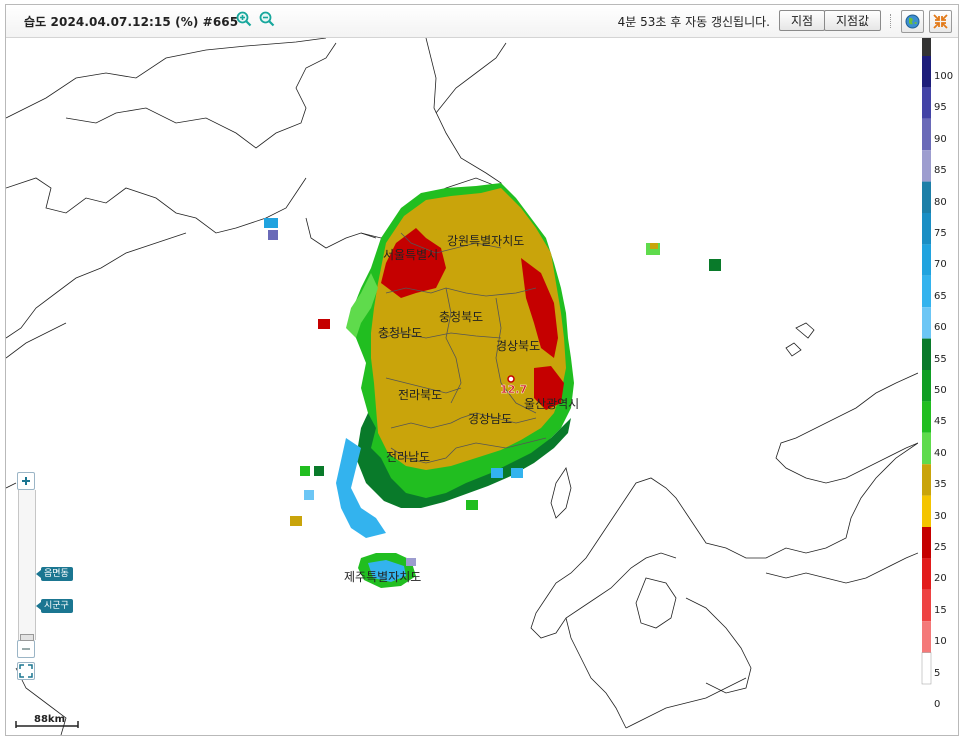 This screenshot has width=961, height=737. What do you see at coordinates (940, 642) in the screenshot?
I see `legend-label: 10` at bounding box center [940, 642].